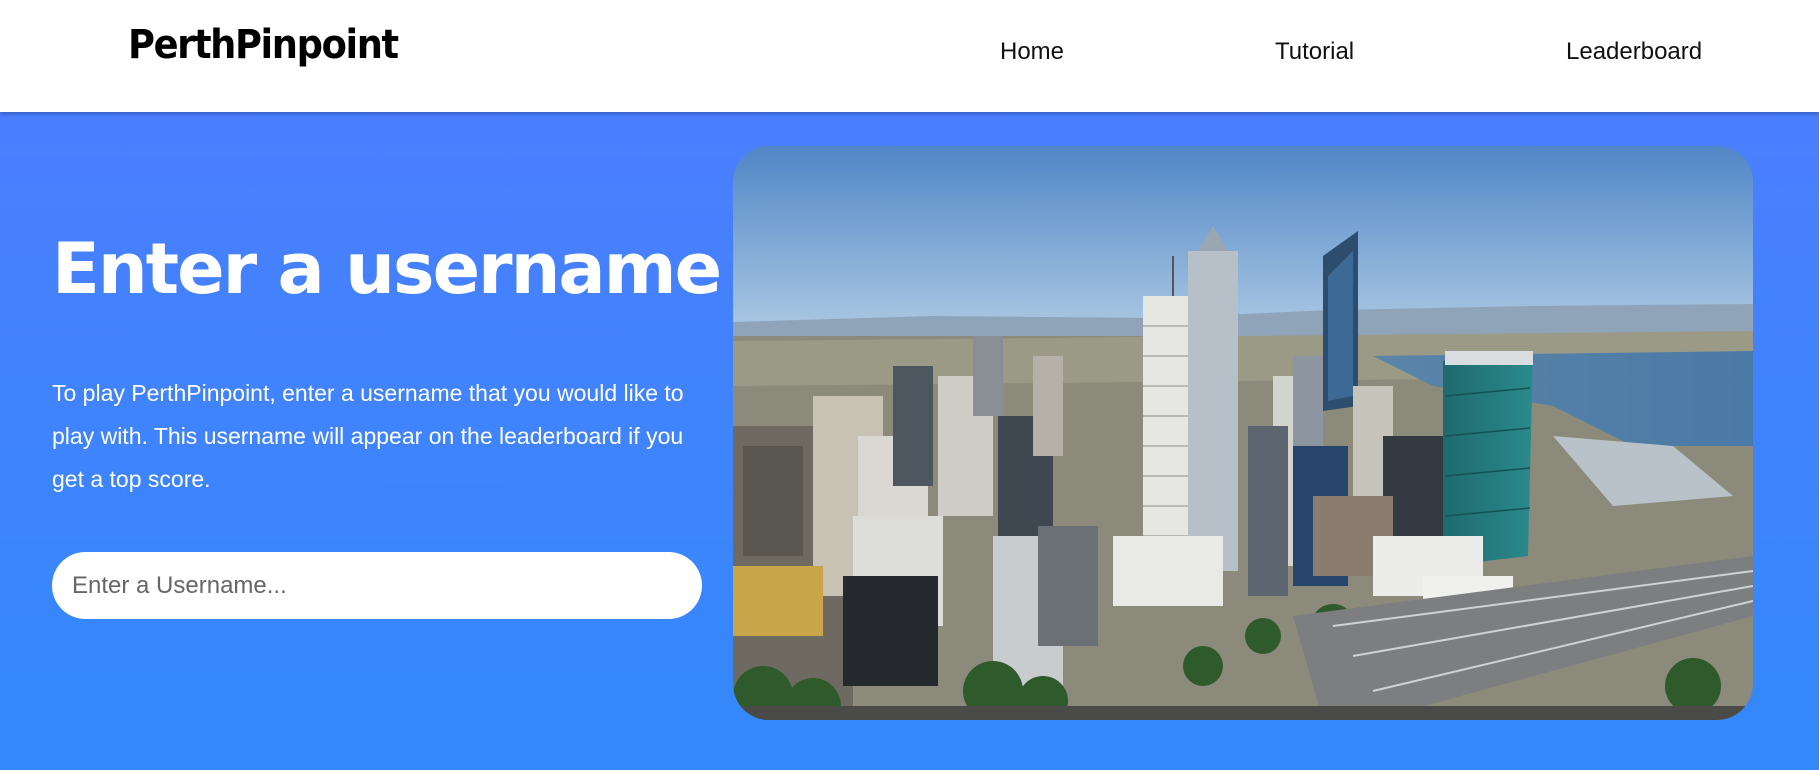 Image resolution: width=1819 pixels, height=770 pixels. What do you see at coordinates (1314, 52) in the screenshot?
I see `nav-tutorial-link: Tutorial` at bounding box center [1314, 52].